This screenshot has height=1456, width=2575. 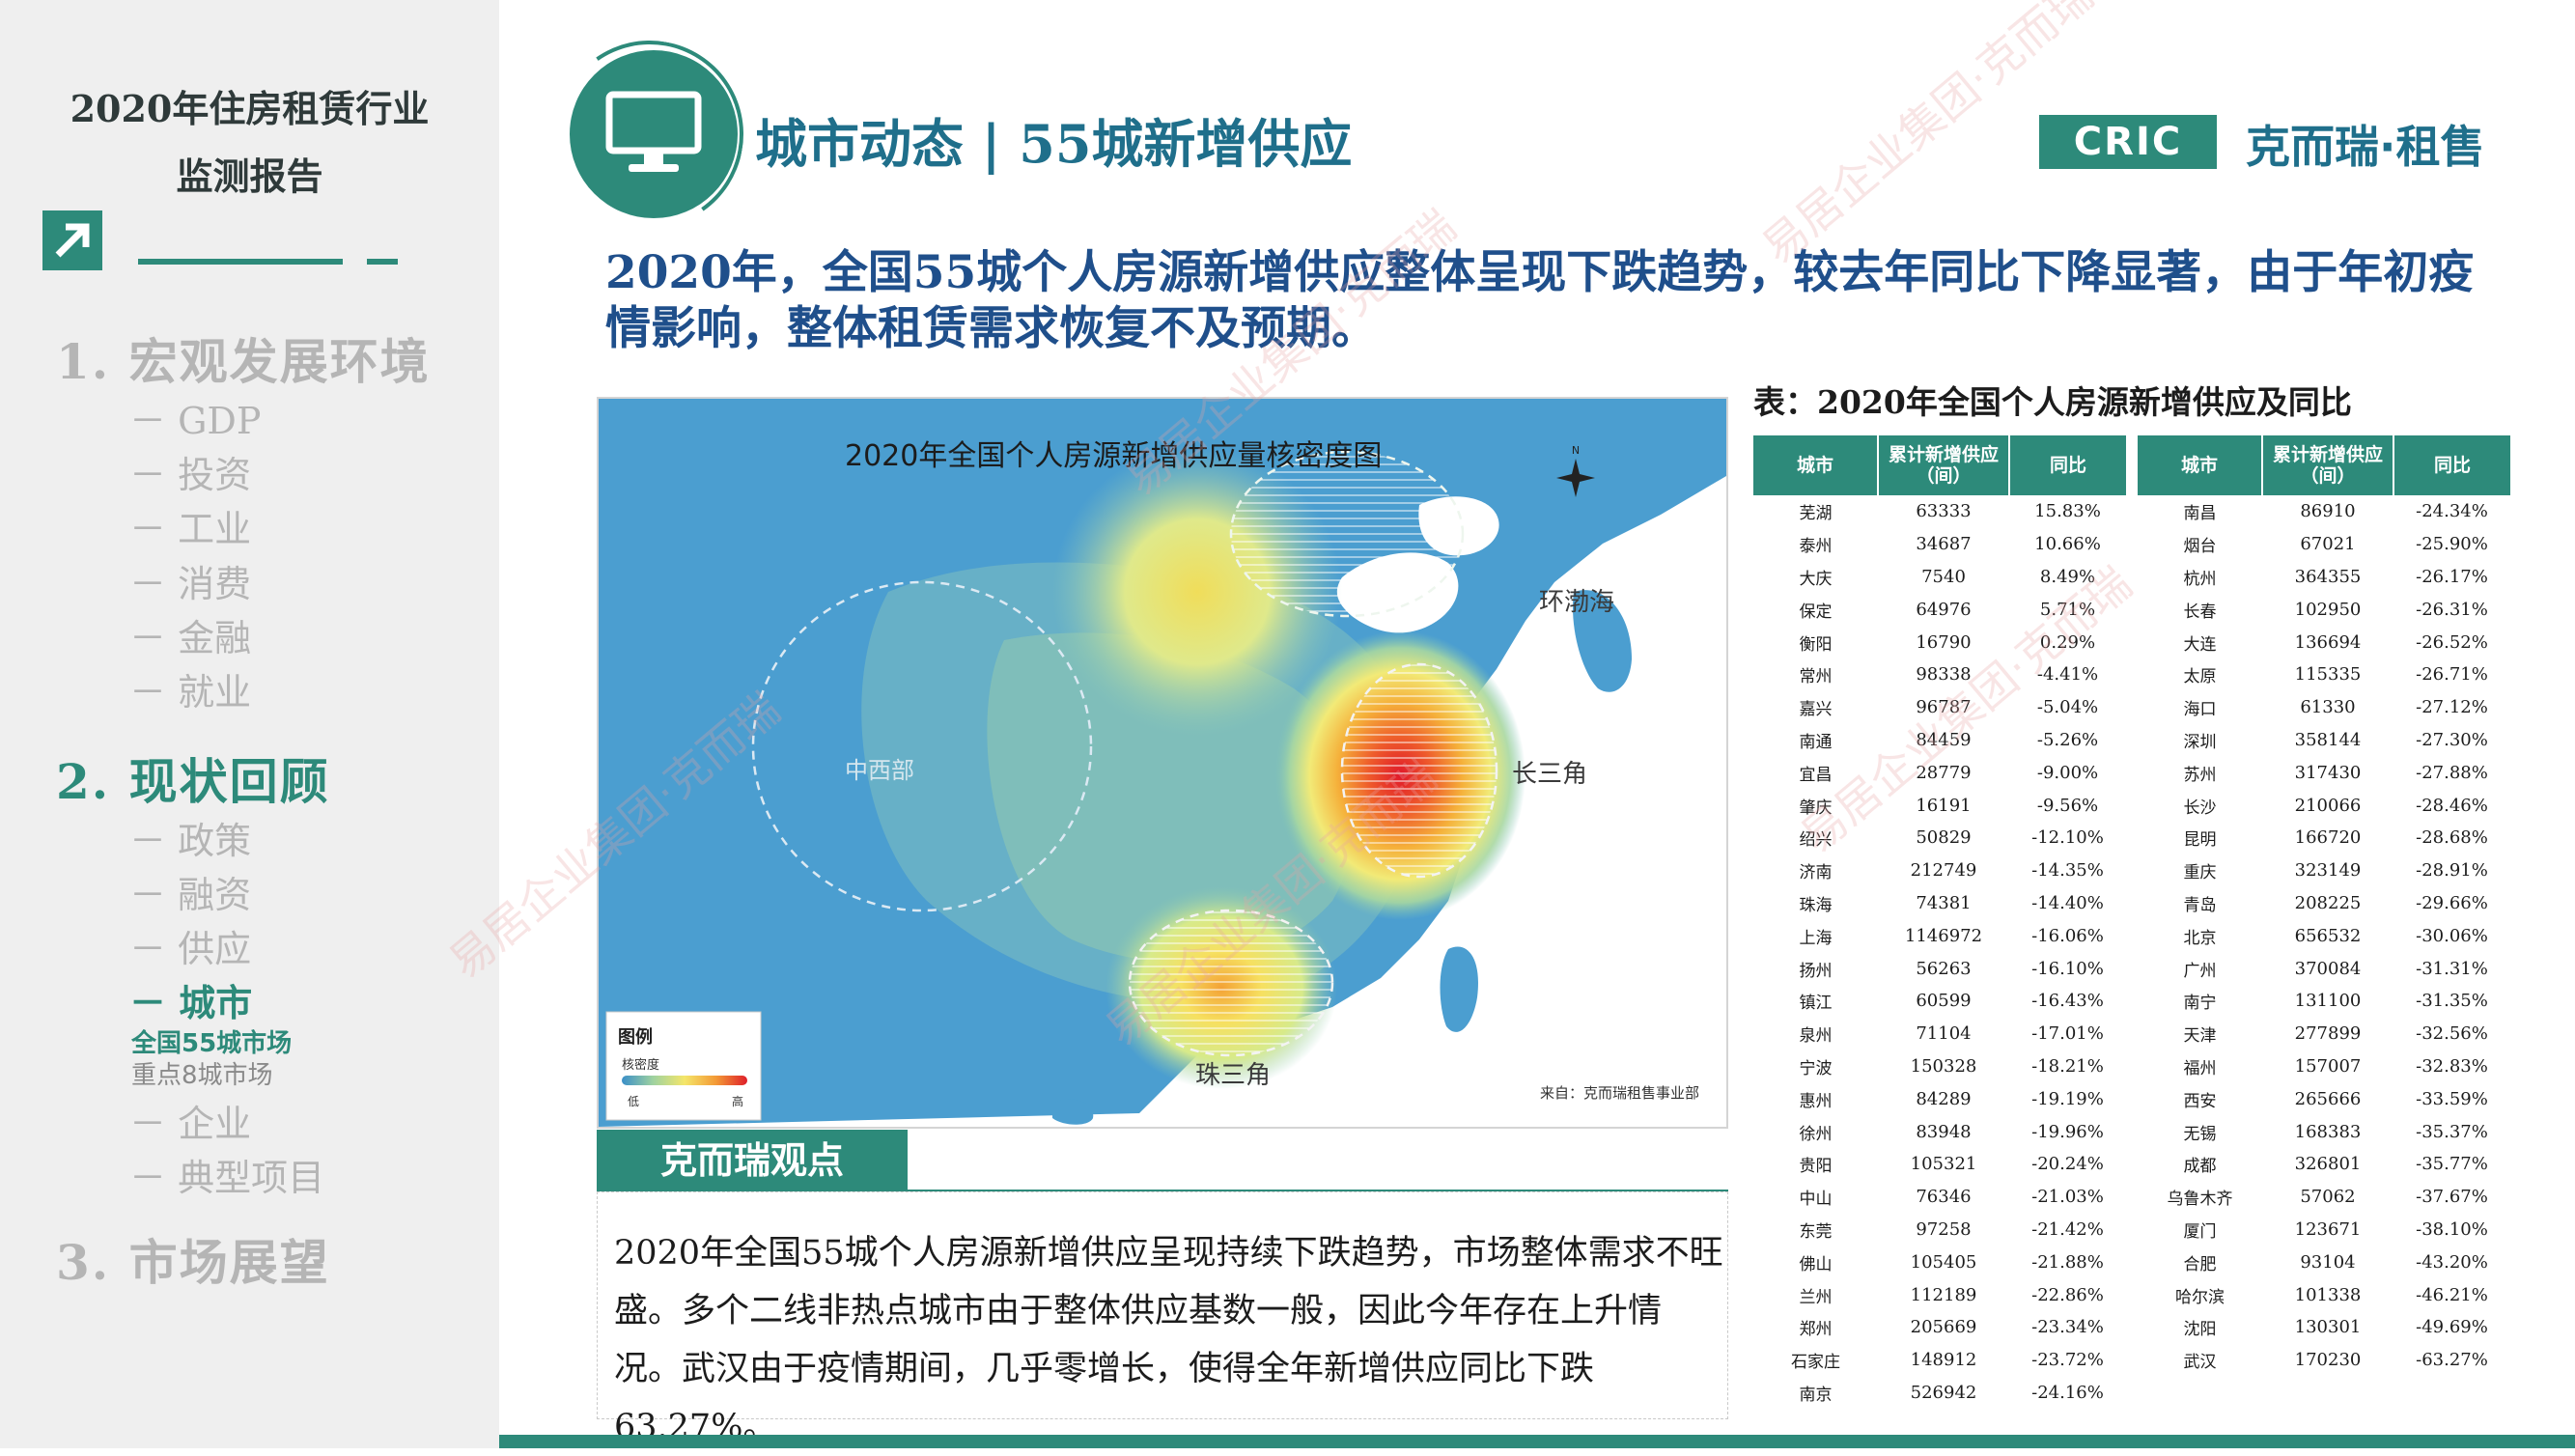 What do you see at coordinates (243, 358) in the screenshot?
I see `nav-section-macro: 1. 宏观发展环境` at bounding box center [243, 358].